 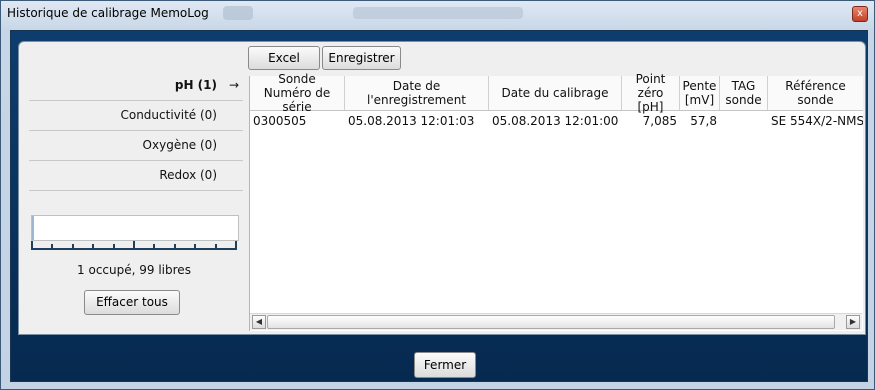 I want to click on cell-zero-point: 7,085, so click(x=659, y=121).